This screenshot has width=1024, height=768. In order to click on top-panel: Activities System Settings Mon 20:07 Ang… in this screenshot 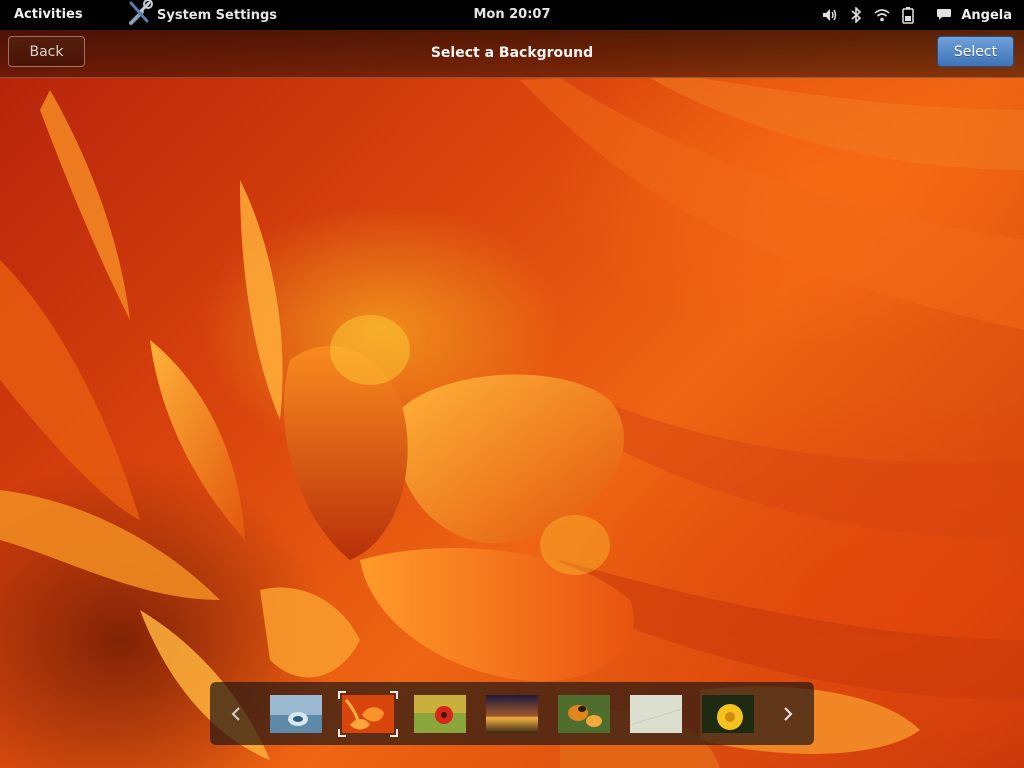, I will do `click(512, 15)`.